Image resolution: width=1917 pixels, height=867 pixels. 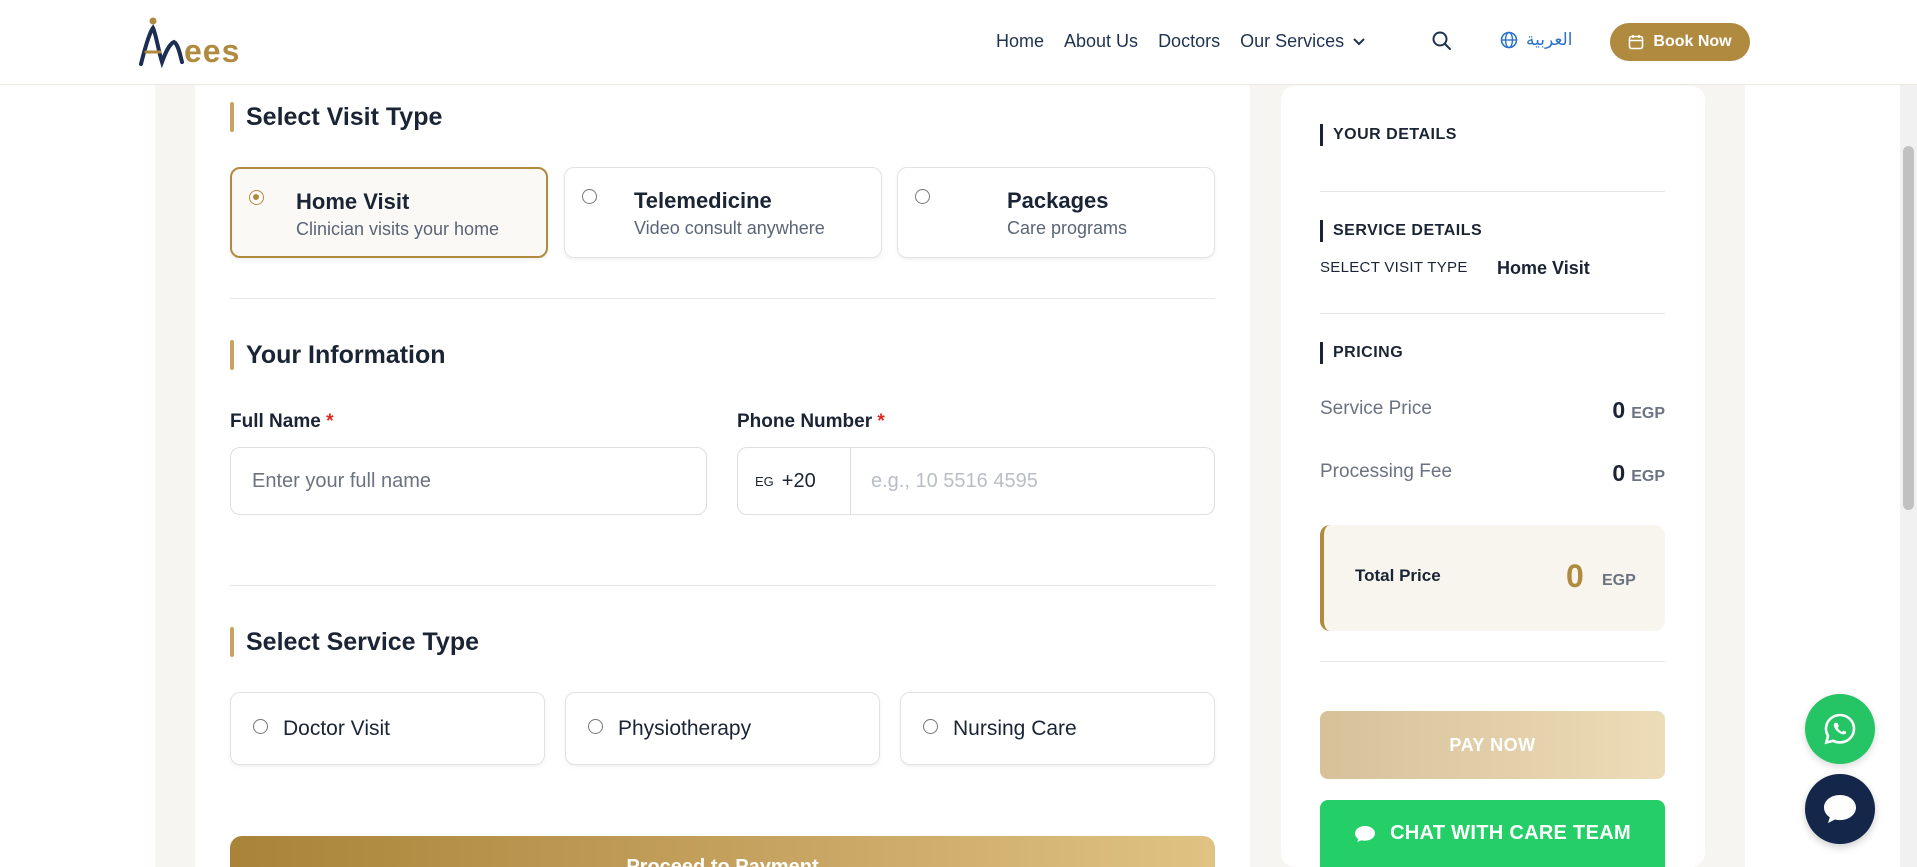 I want to click on service-doctor-visit-label: Doctor Visit, so click(x=336, y=728).